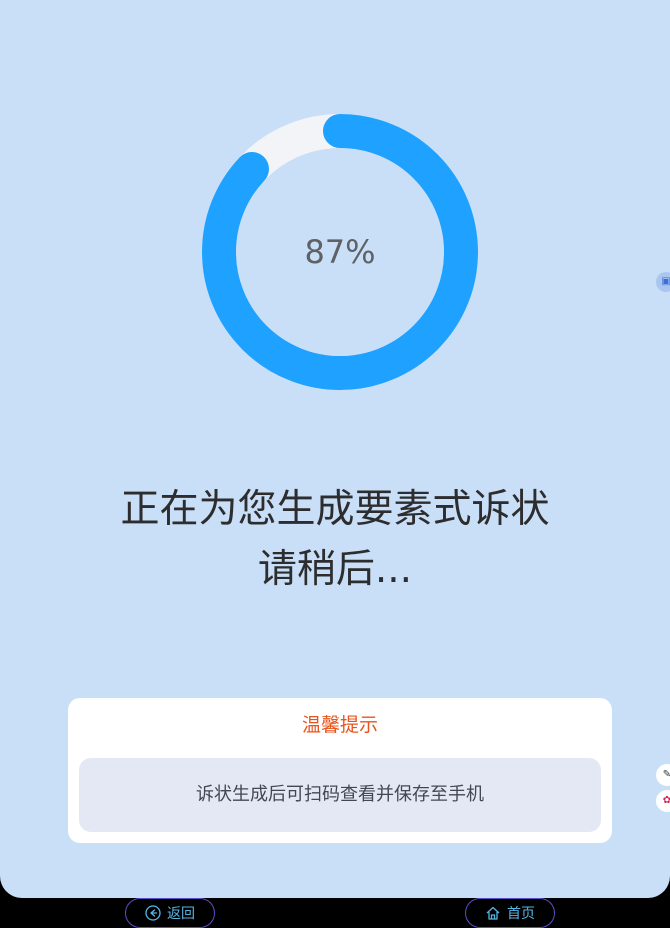 The height and width of the screenshot is (928, 670). I want to click on back-button-label: 返回, so click(181, 914).